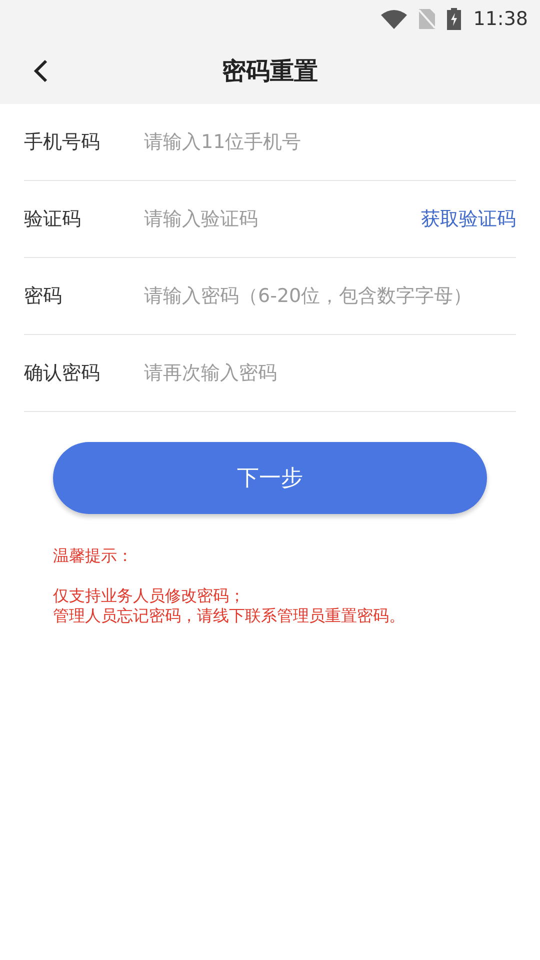 This screenshot has width=540, height=960. What do you see at coordinates (62, 142) in the screenshot?
I see `field-label: 手机号码` at bounding box center [62, 142].